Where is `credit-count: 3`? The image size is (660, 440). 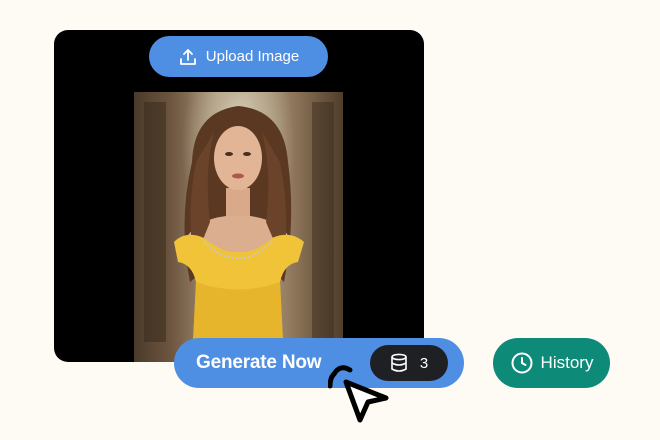
credit-count: 3 is located at coordinates (424, 363).